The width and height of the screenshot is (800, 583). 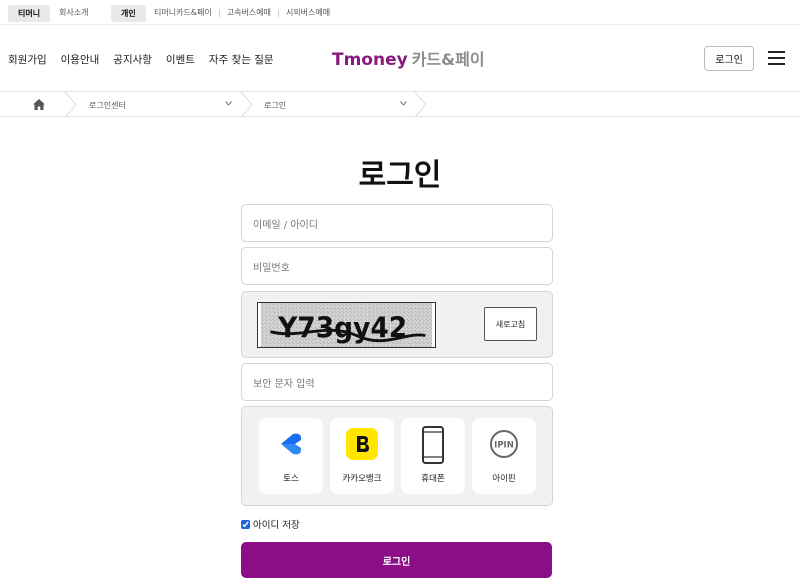 What do you see at coordinates (433, 445) in the screenshot?
I see `mobile-phone-icon` at bounding box center [433, 445].